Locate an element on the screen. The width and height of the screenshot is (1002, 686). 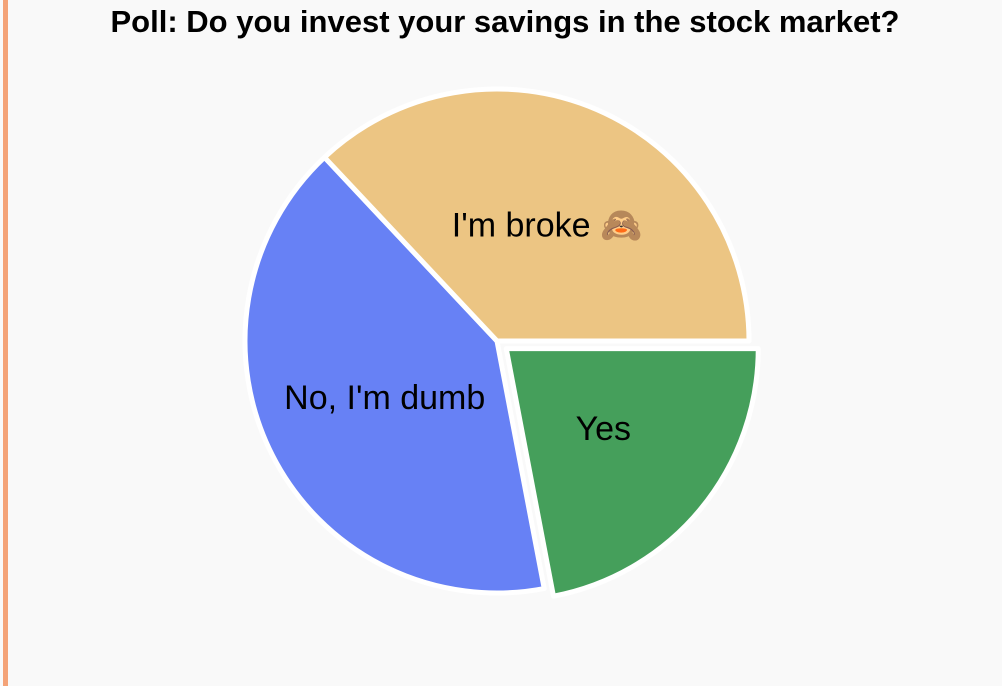
pie-slice-label-2: I'm broke 🙈 is located at coordinates (547, 225).